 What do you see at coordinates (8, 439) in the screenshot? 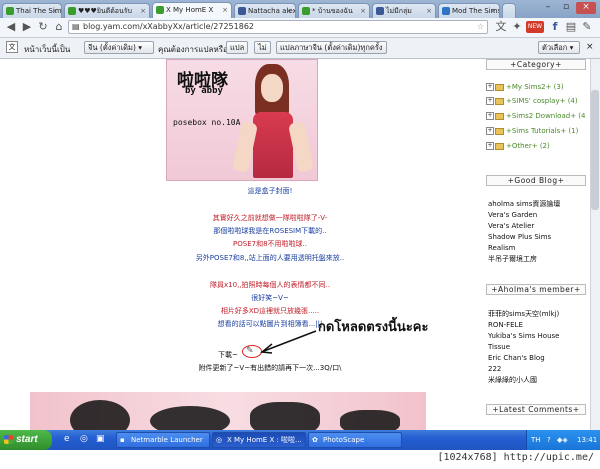
I see `windows-logo-icon` at bounding box center [8, 439].